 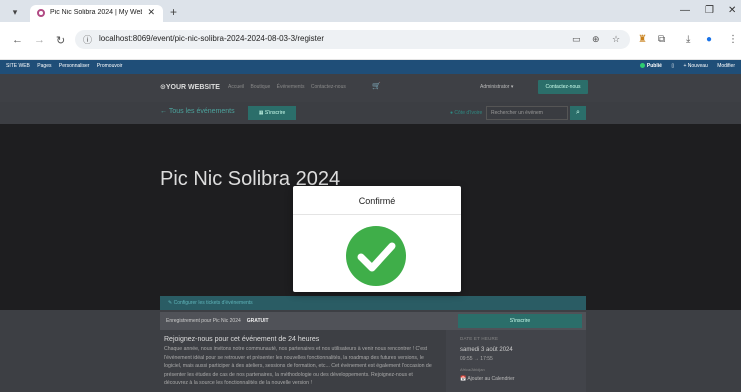 What do you see at coordinates (236, 87) in the screenshot?
I see `nav-accueil: Accueil` at bounding box center [236, 87].